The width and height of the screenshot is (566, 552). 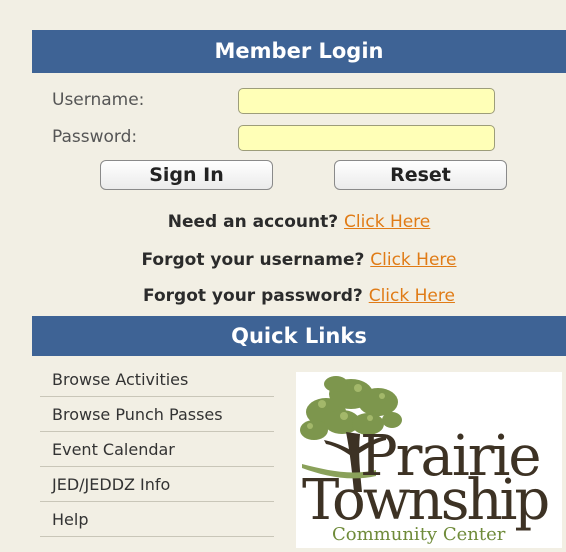 What do you see at coordinates (253, 296) in the screenshot?
I see `forgot-password-text: Forgot your password?` at bounding box center [253, 296].